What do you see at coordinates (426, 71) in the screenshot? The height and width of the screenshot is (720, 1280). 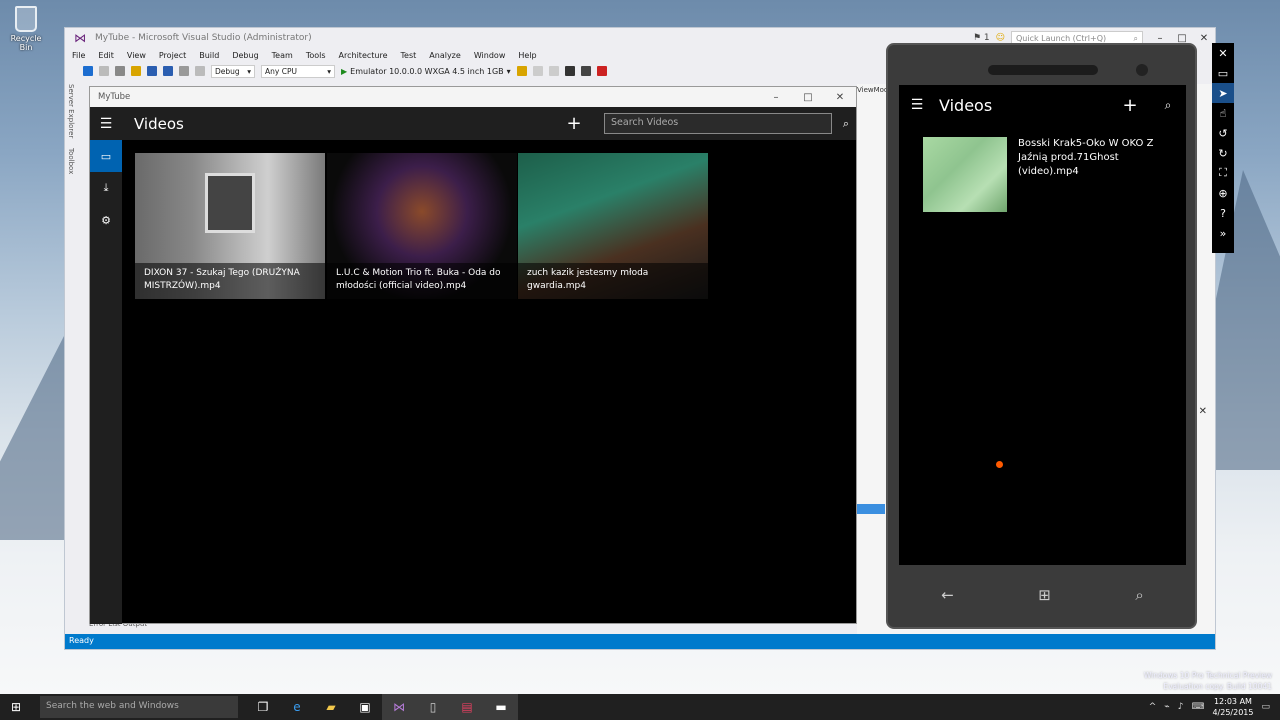 I see `start-debug-button: ▶ Emulator 10.0.0.0 WXGA 4.5 inch 1GB ▾` at bounding box center [426, 71].